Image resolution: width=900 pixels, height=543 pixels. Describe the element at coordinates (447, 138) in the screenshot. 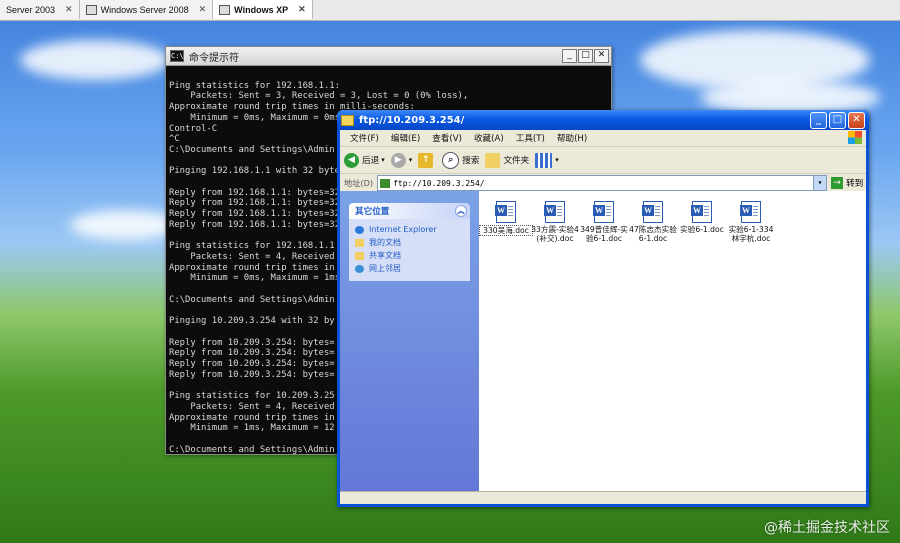

I see `menu-view: 查看(V)` at that location.